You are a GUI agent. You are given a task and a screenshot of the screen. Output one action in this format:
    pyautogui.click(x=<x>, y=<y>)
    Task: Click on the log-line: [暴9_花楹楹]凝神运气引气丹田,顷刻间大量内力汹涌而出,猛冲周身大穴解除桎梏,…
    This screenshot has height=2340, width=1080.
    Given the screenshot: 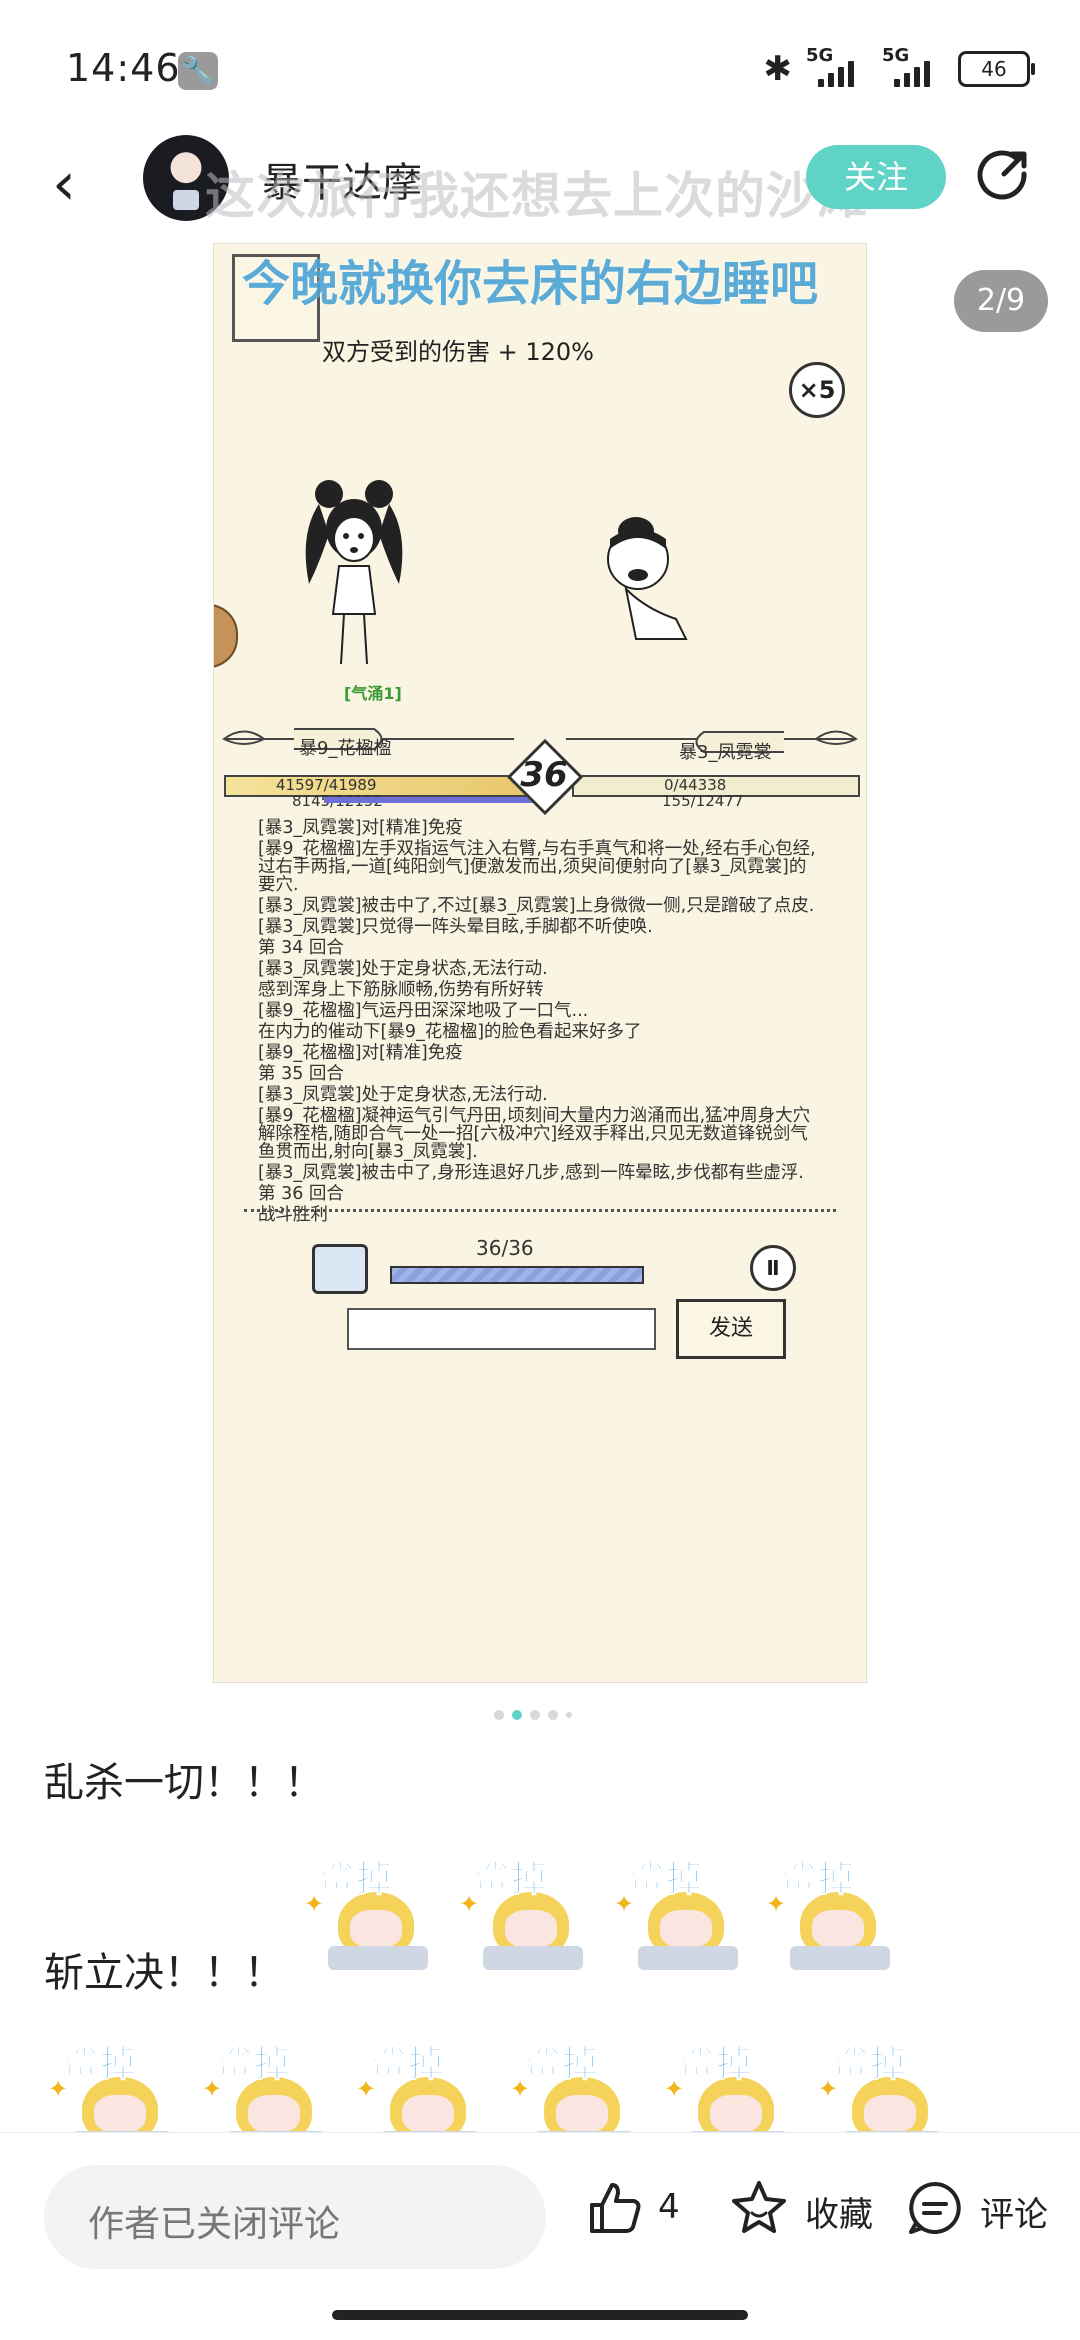 What is the action you would take?
    pyautogui.click(x=534, y=1134)
    